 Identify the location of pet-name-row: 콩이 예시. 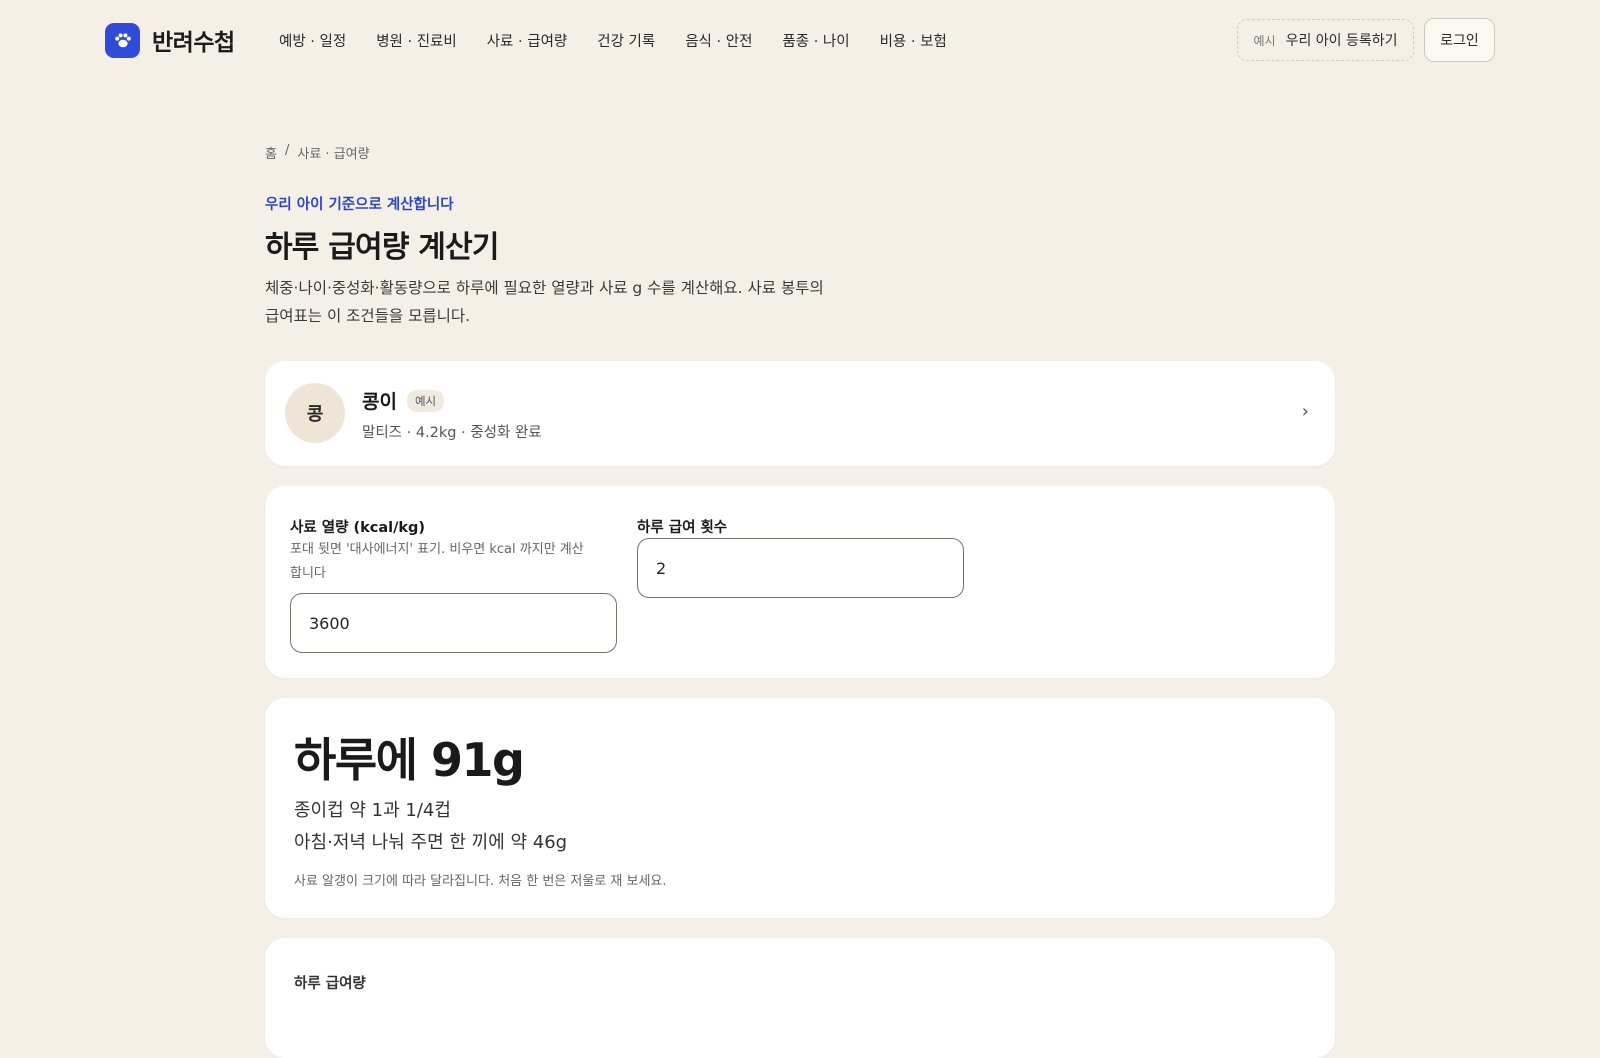
(403, 400).